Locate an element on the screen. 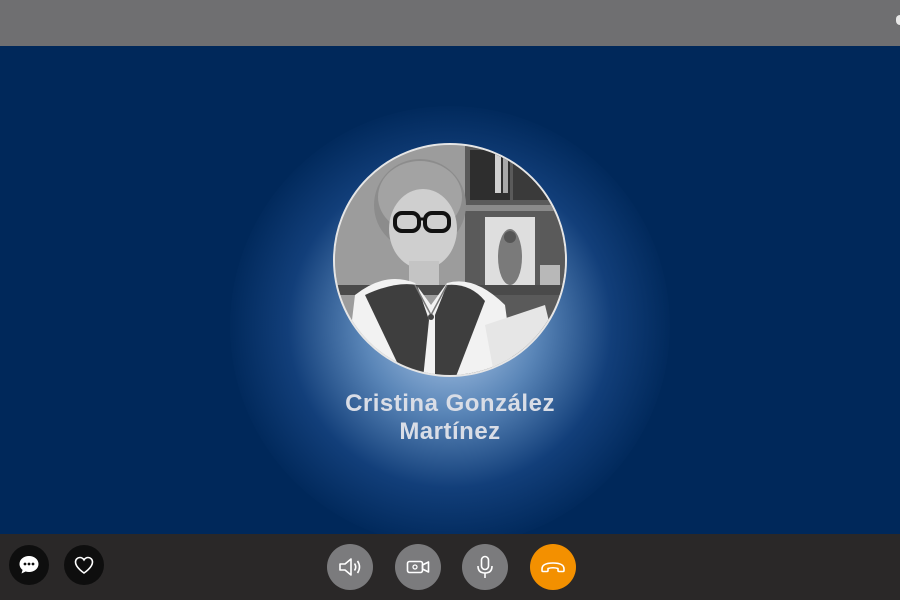 The width and height of the screenshot is (900, 600). video-camera-icon is located at coordinates (418, 567).